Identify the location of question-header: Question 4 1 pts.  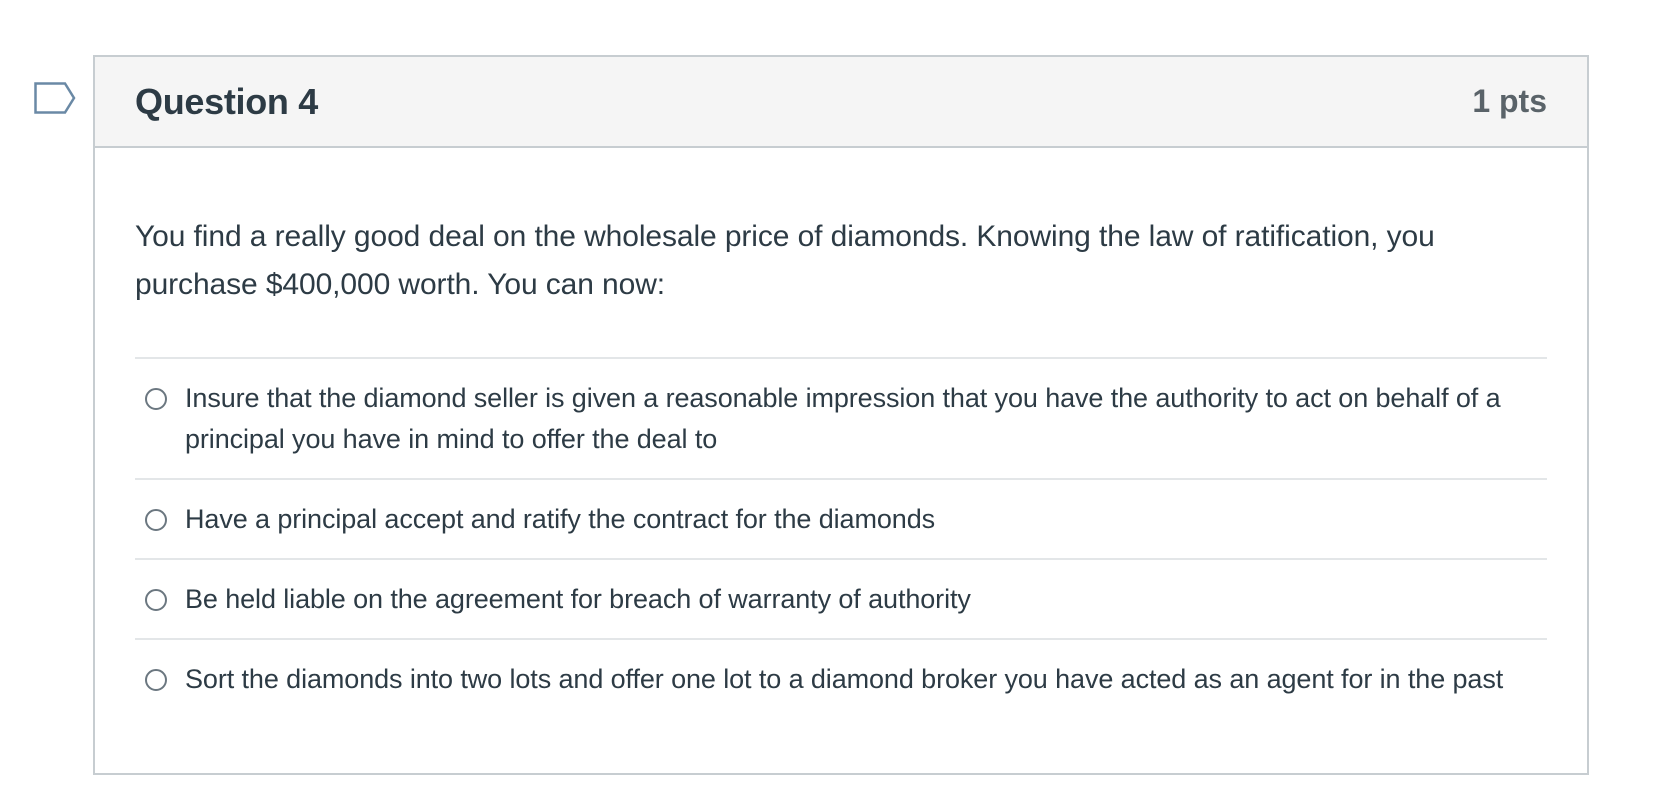
(841, 102).